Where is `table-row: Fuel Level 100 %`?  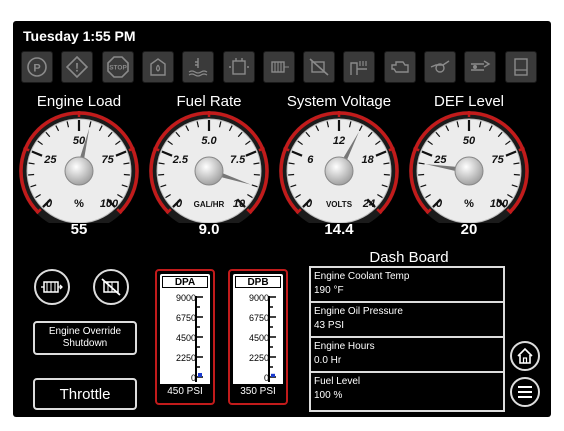 table-row: Fuel Level 100 % is located at coordinates (407, 390).